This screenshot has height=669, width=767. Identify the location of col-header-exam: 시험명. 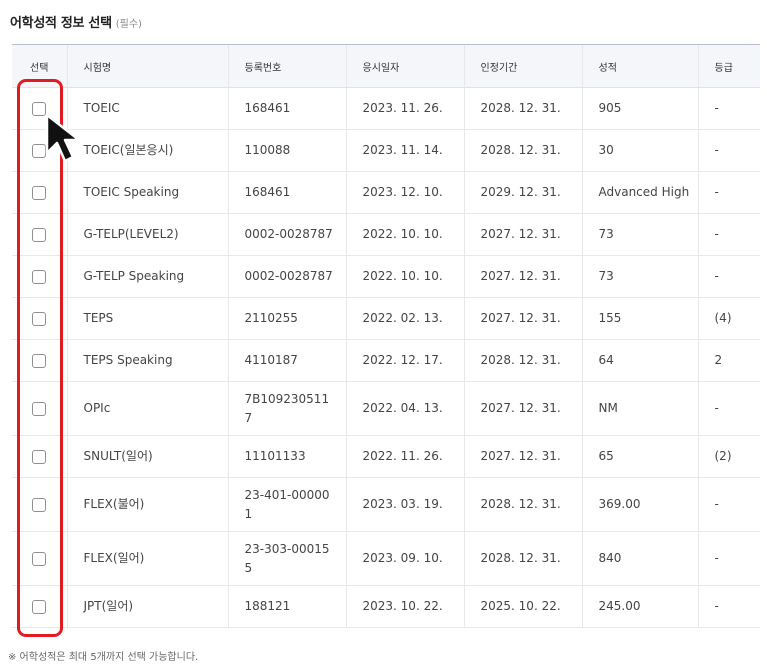
(147, 66).